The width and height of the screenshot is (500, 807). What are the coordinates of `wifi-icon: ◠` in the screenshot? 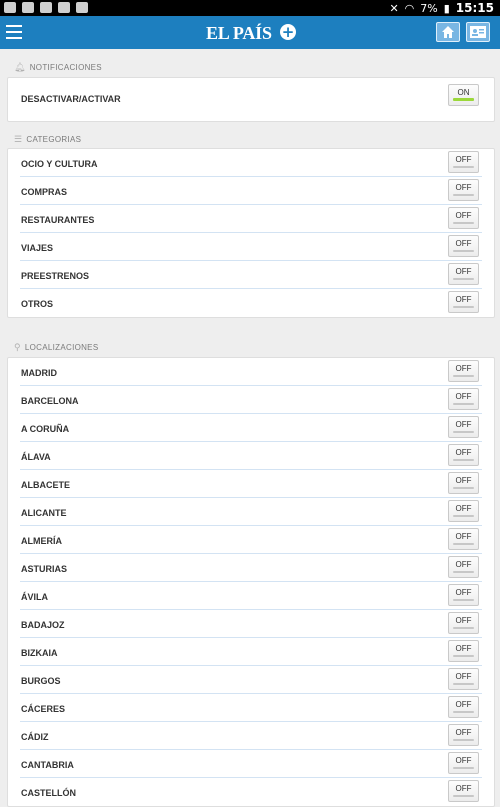 It's located at (409, 8).